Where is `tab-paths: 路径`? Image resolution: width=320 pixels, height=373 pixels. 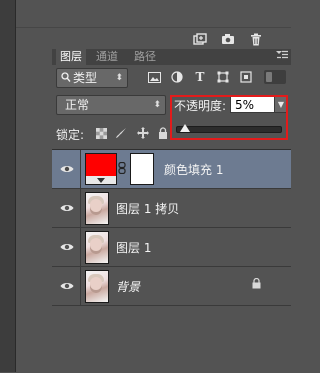 tab-paths: 路径 is located at coordinates (145, 57).